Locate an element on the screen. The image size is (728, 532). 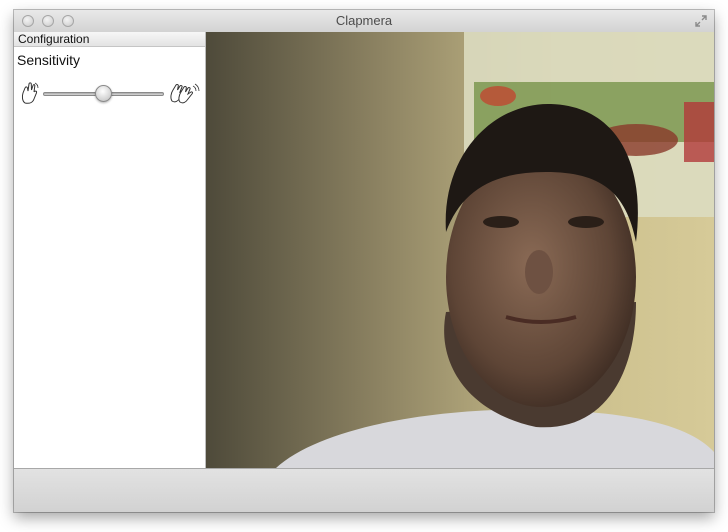
titlebar: Clapmera is located at coordinates (364, 21).